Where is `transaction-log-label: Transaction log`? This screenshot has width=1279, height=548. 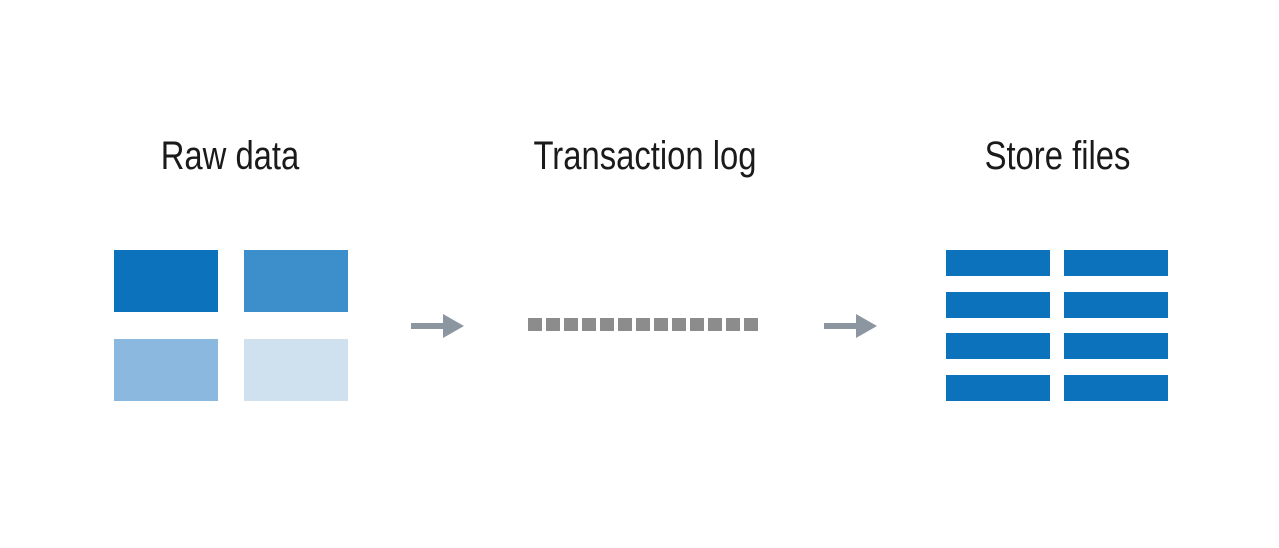 transaction-log-label: Transaction log is located at coordinates (645, 156).